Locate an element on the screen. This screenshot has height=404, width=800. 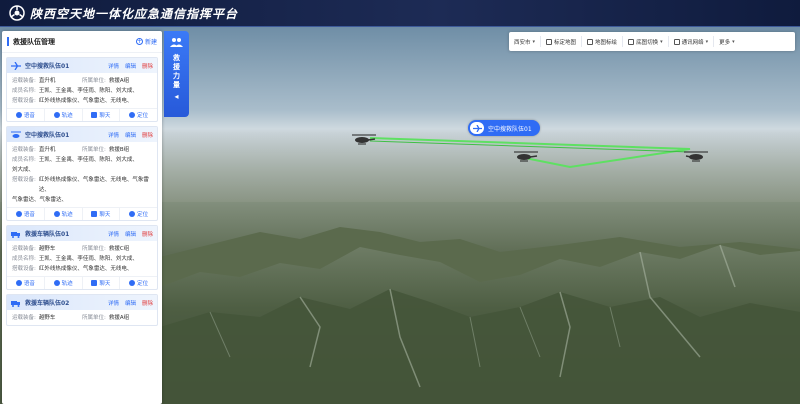
track-icon is located at coordinates (56, 283).